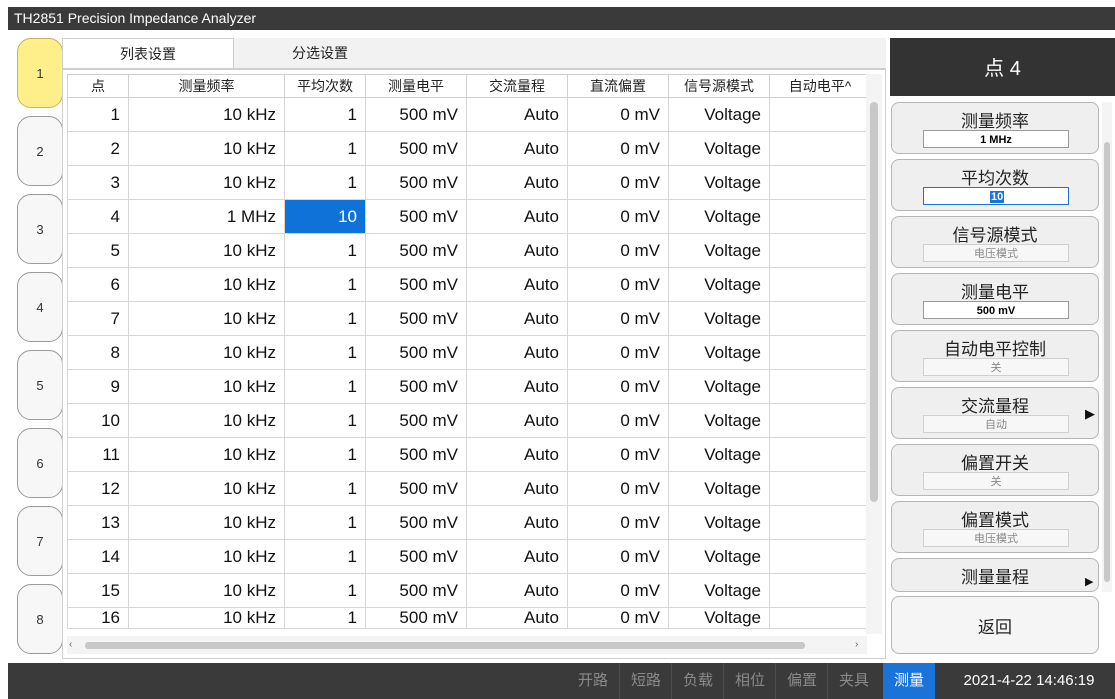 The height and width of the screenshot is (699, 1115). I want to click on table-row: 10 10 kHz 1 500 mV Auto 0 mV Voltage, so click(469, 420).